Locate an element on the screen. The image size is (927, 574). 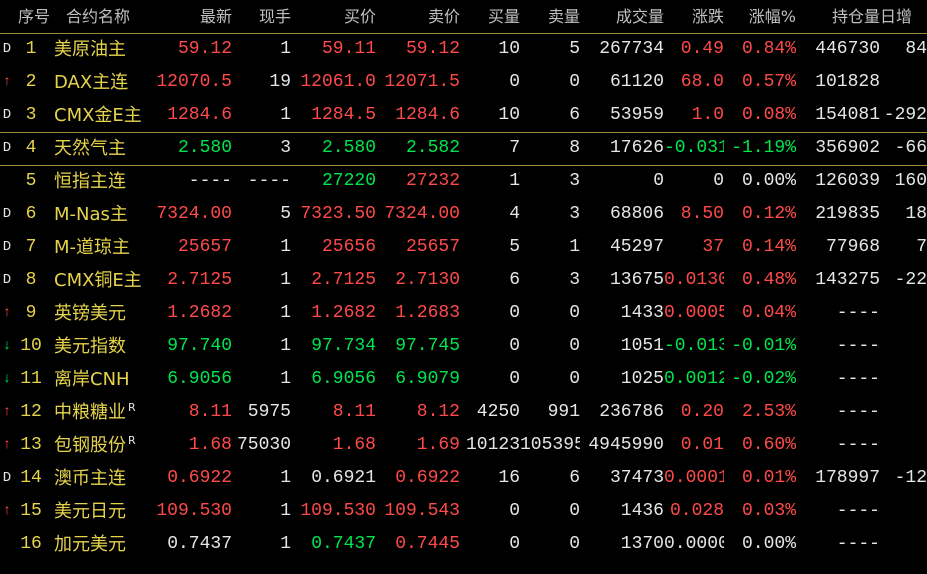
seq-value: 5 is located at coordinates (31, 181).